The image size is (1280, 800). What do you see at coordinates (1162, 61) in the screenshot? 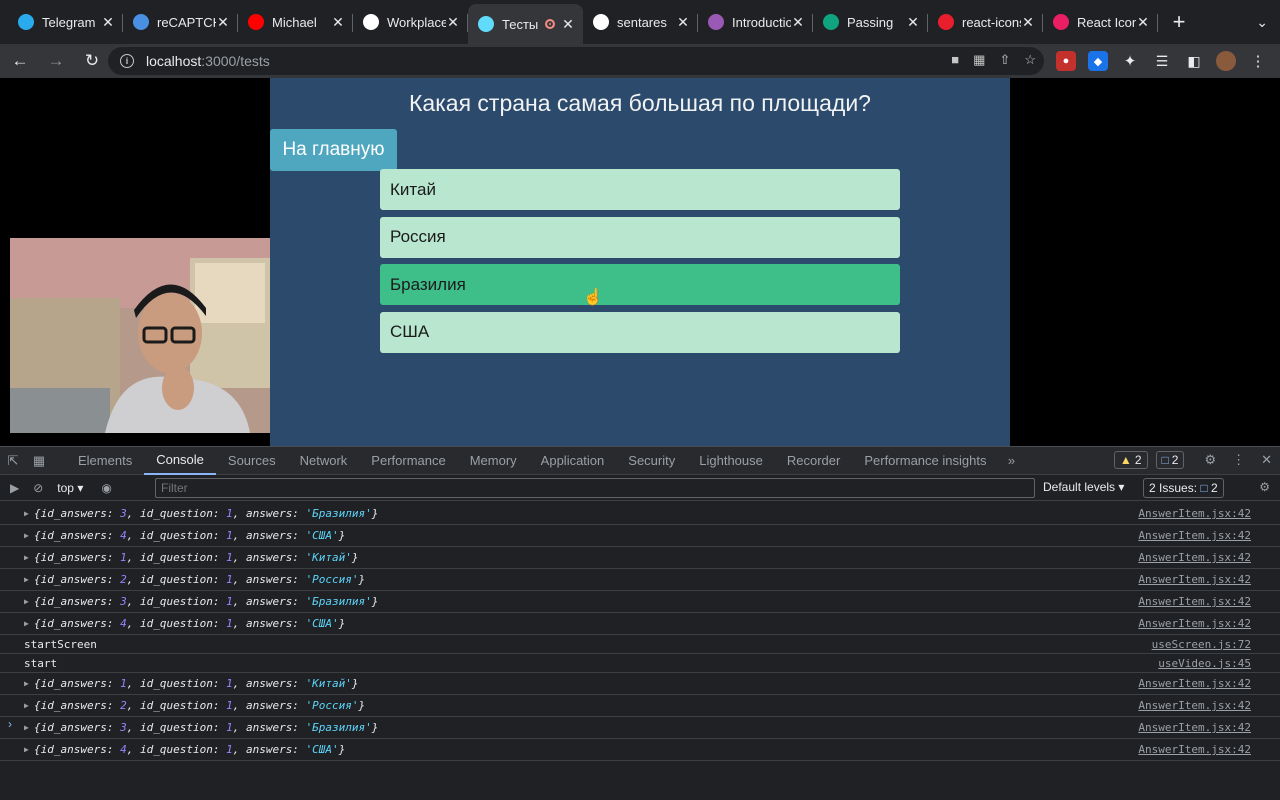
I see `media-control-icon: ☰` at bounding box center [1162, 61].